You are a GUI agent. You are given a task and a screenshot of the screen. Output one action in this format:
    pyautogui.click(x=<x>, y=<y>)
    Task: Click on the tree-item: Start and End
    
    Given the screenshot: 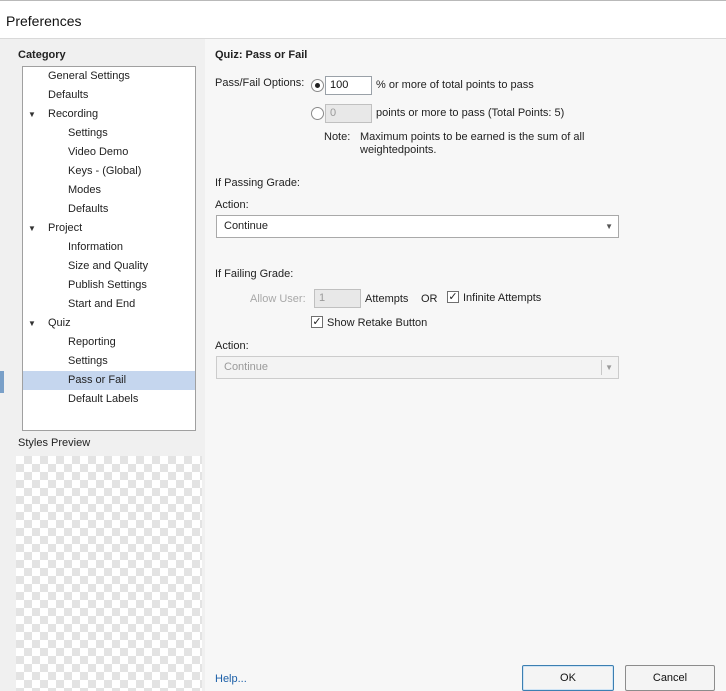 What is the action you would take?
    pyautogui.click(x=109, y=304)
    